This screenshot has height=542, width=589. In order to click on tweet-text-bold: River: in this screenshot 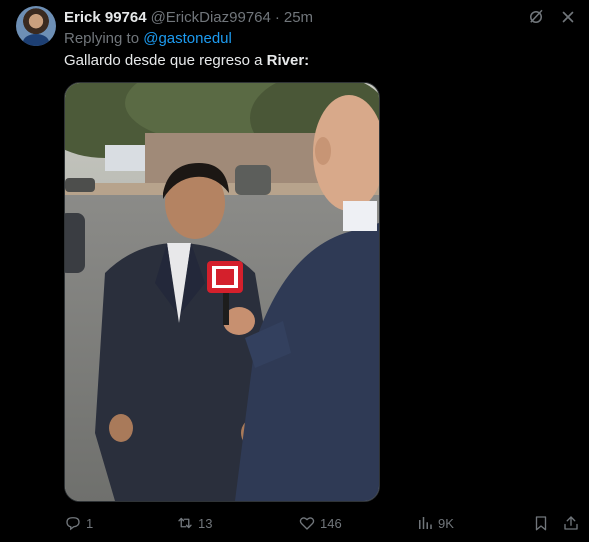, I will do `click(288, 60)`.